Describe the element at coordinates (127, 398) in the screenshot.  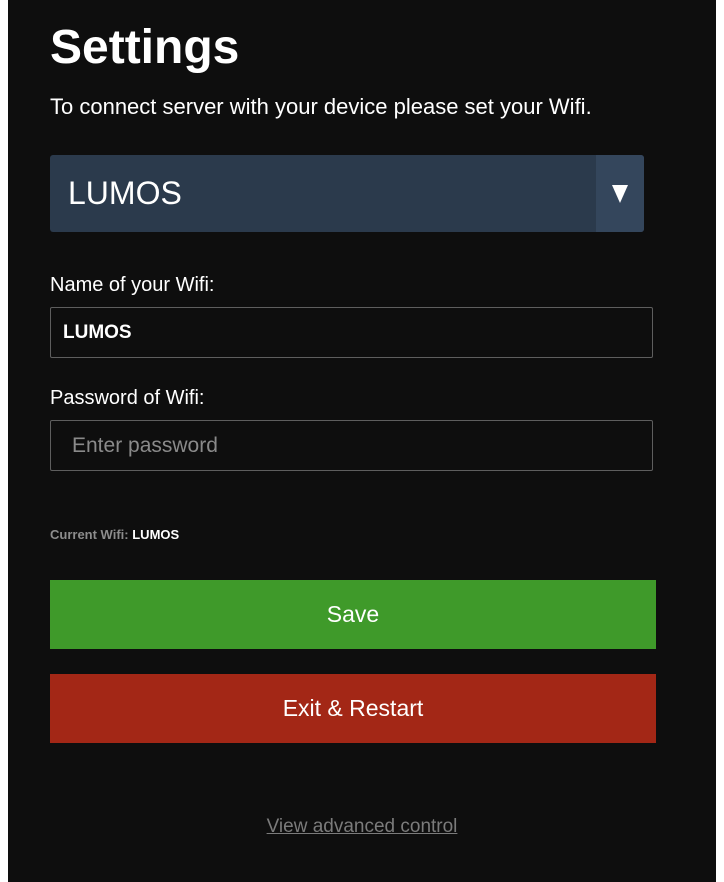
I see `password-label: Password of Wifi:` at that location.